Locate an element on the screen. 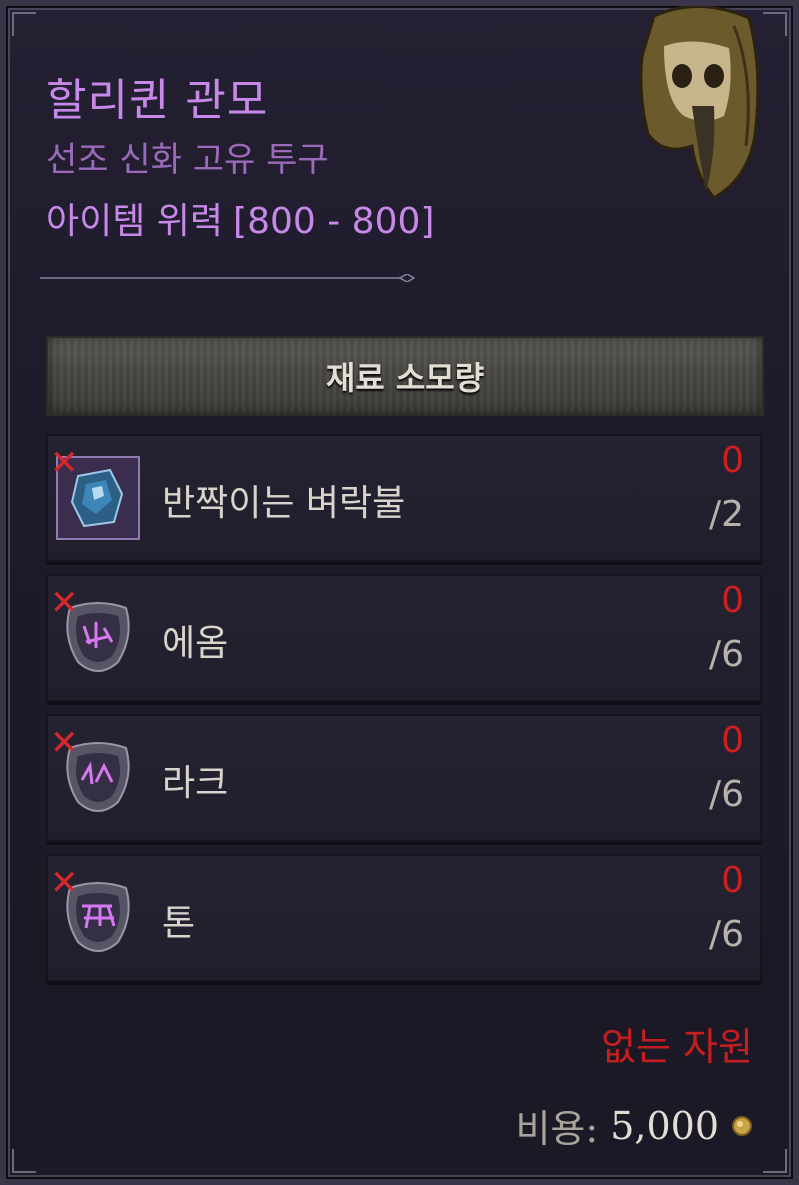  material-row: ✕ 라크 0 /6 is located at coordinates (404, 778).